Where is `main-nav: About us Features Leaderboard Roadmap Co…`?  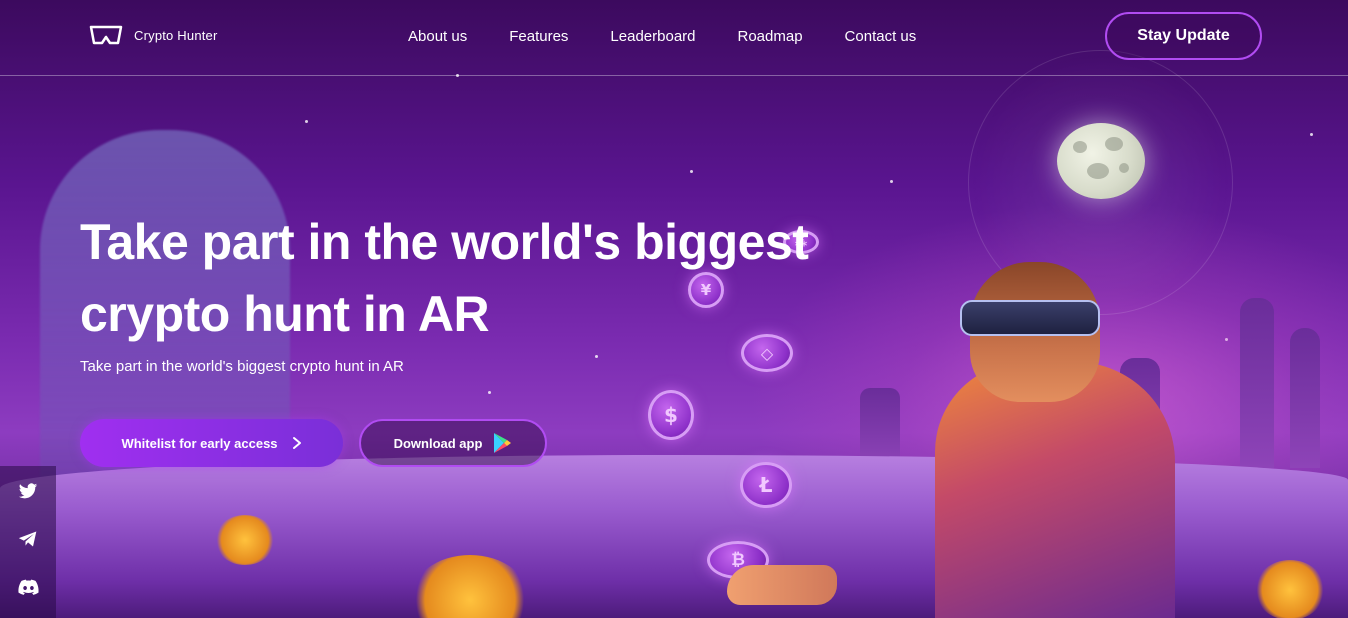 main-nav: About us Features Leaderboard Roadmap Co… is located at coordinates (662, 36).